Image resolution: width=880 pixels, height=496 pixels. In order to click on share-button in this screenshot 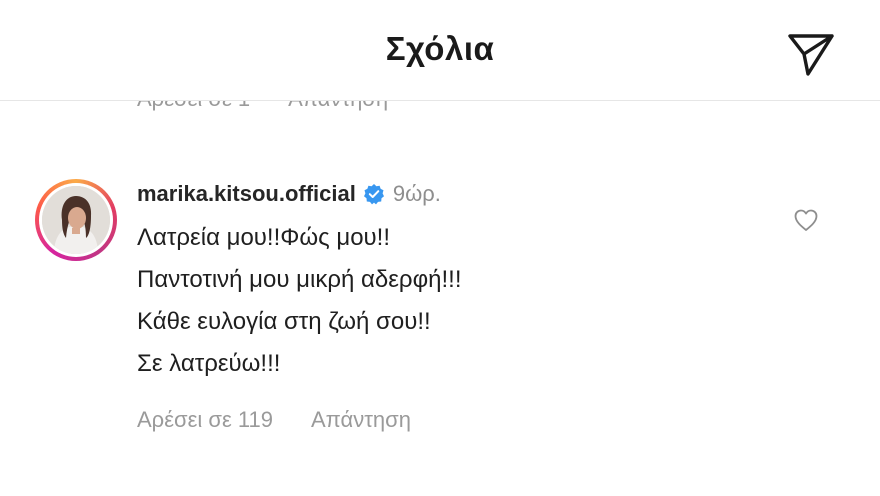, I will do `click(811, 53)`.